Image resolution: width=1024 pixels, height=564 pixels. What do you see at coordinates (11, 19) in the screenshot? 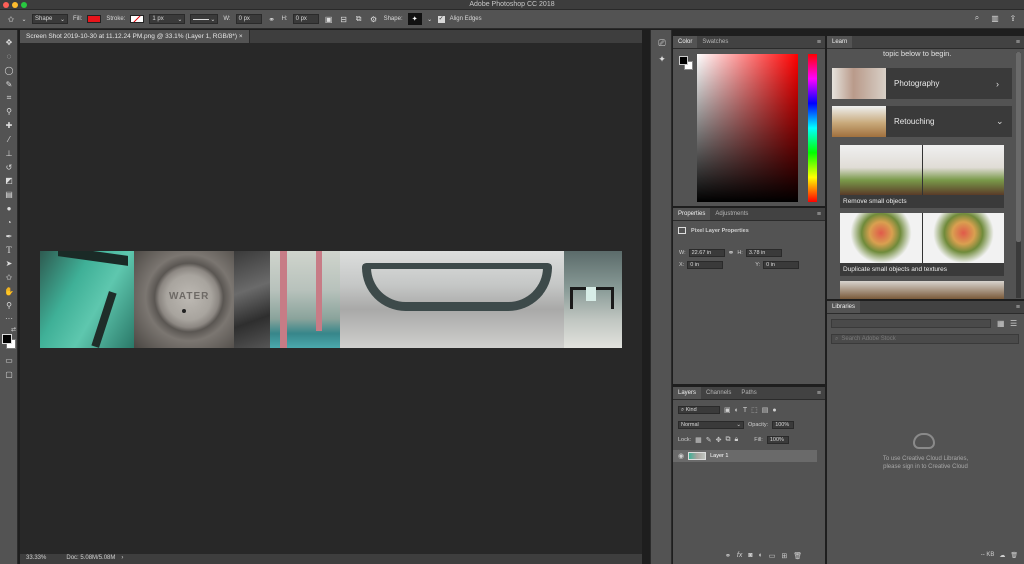
I see `custom-shape-icon: ✩` at bounding box center [11, 19].